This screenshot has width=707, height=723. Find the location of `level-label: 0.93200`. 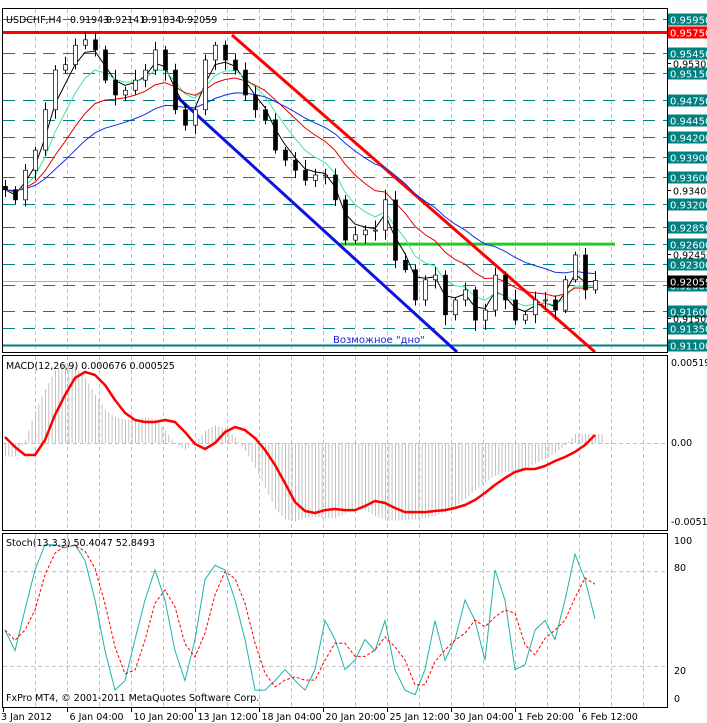

level-label: 0.93200 is located at coordinates (688, 206).